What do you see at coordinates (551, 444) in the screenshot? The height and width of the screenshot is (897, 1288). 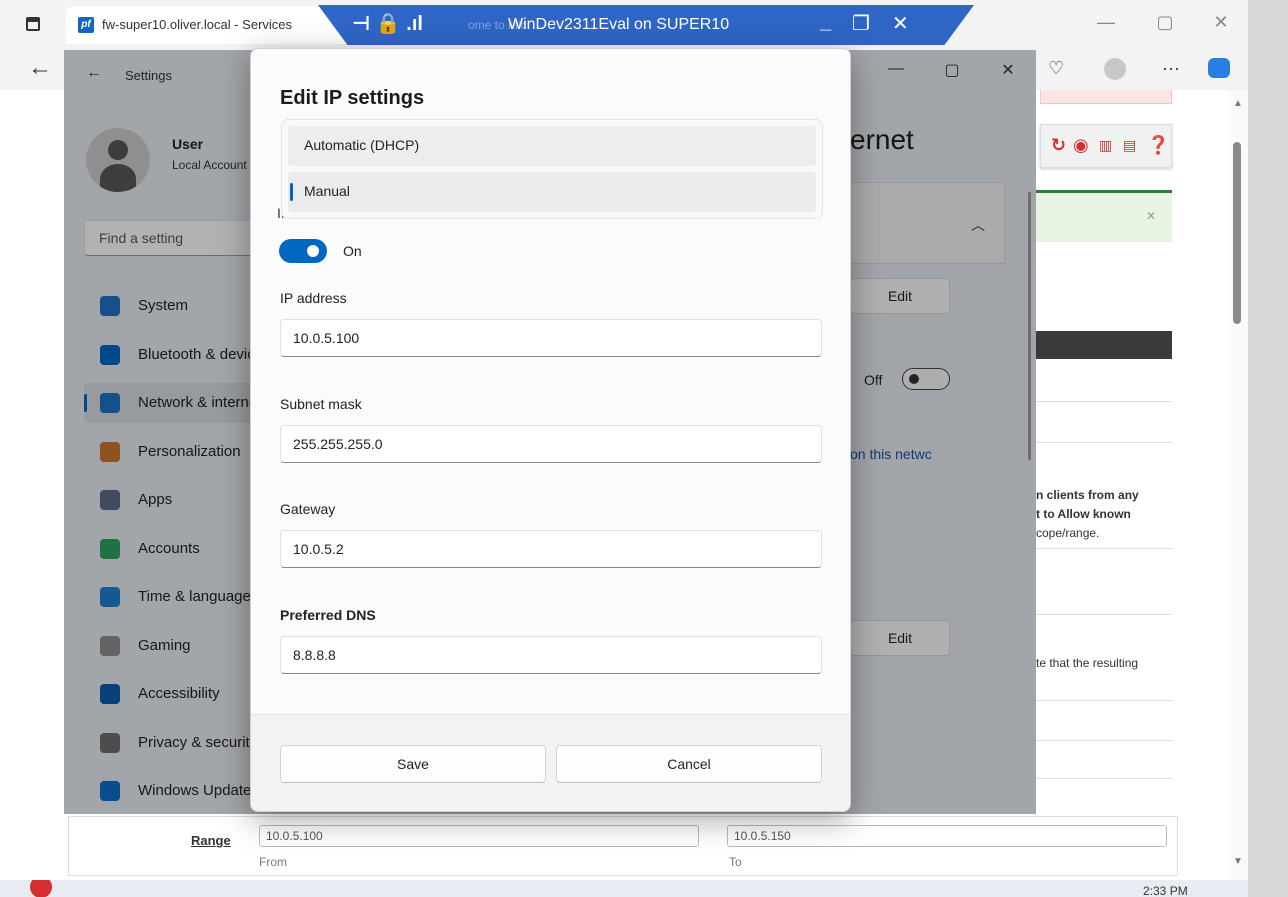 I see `subnet-mask-input: 255.255.255.0` at bounding box center [551, 444].